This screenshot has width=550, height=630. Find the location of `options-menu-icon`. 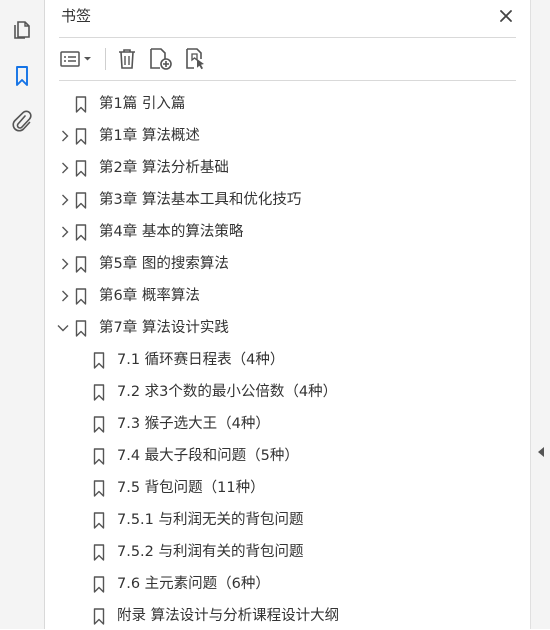

options-menu-icon is located at coordinates (75, 59).